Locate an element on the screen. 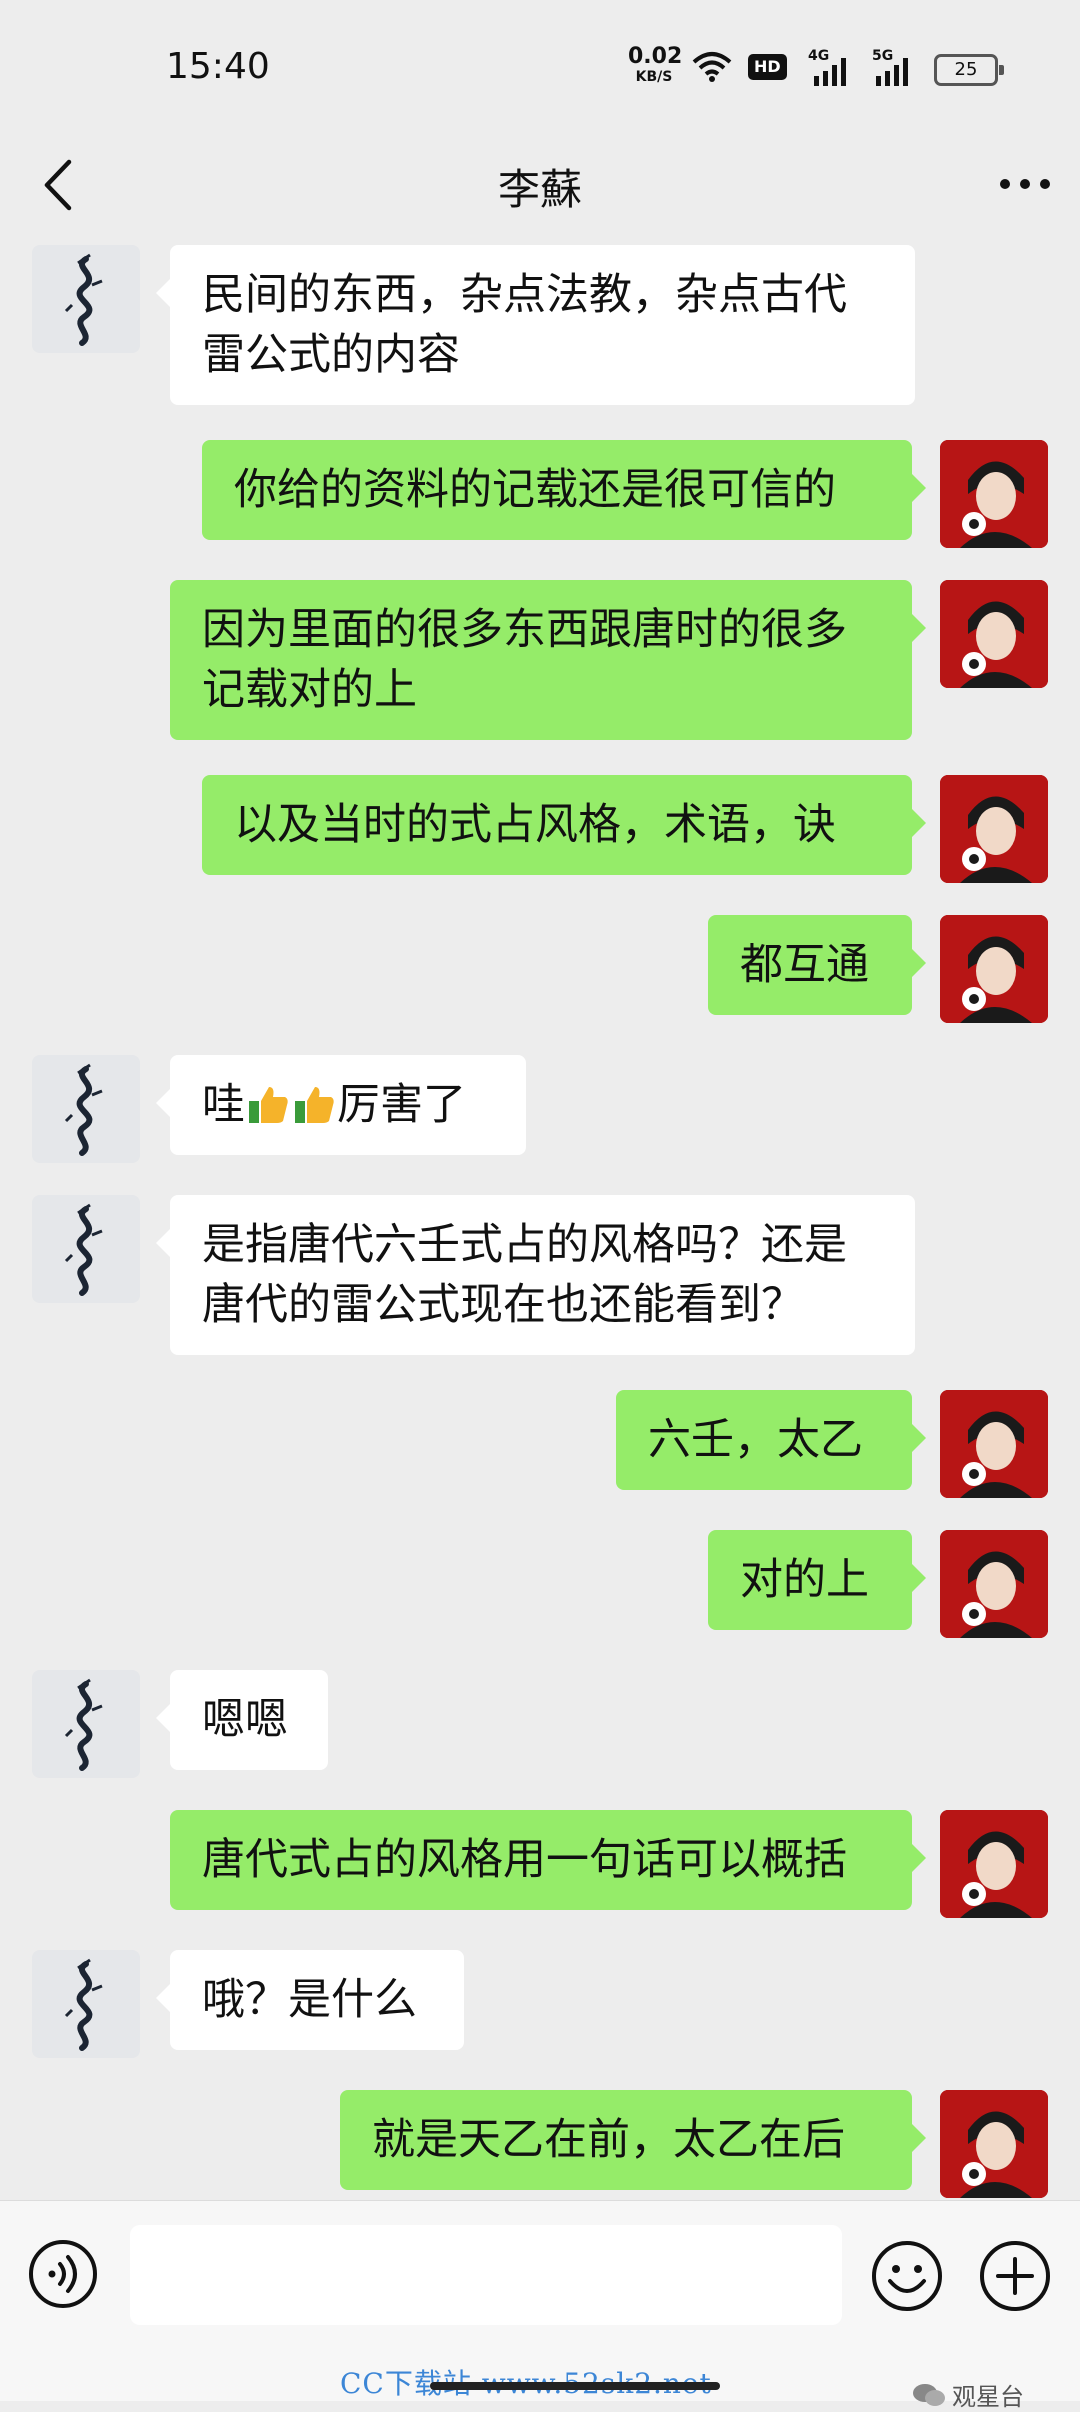 This screenshot has height=2412, width=1080. chat-title: 李蘇 is located at coordinates (539, 189).